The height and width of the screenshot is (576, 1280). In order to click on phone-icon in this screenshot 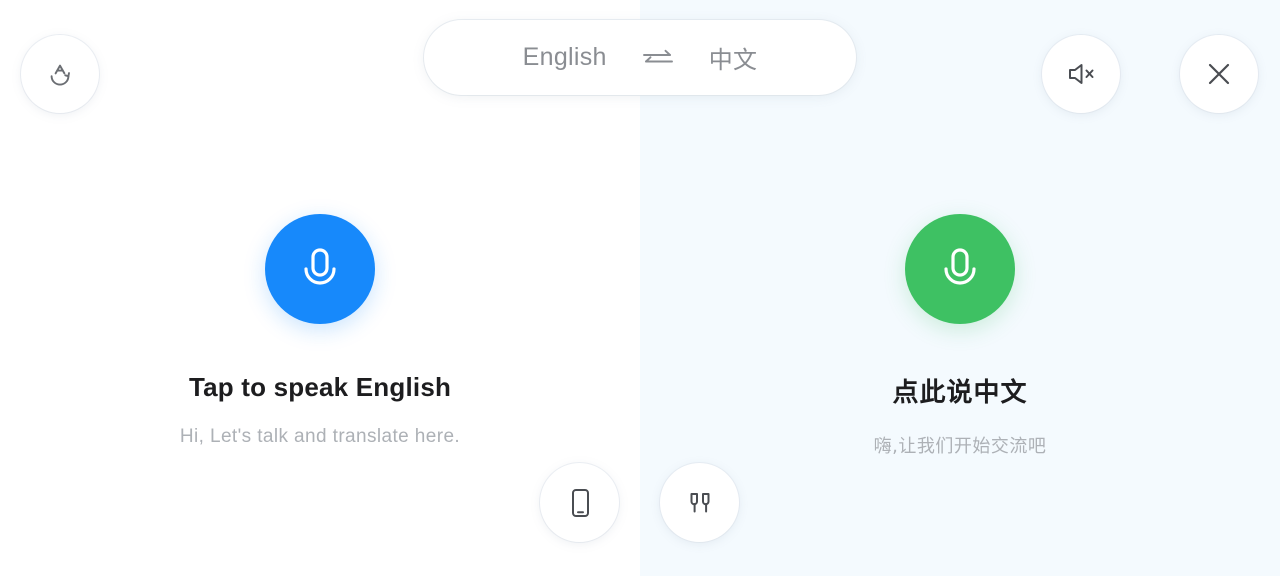, I will do `click(580, 503)`.